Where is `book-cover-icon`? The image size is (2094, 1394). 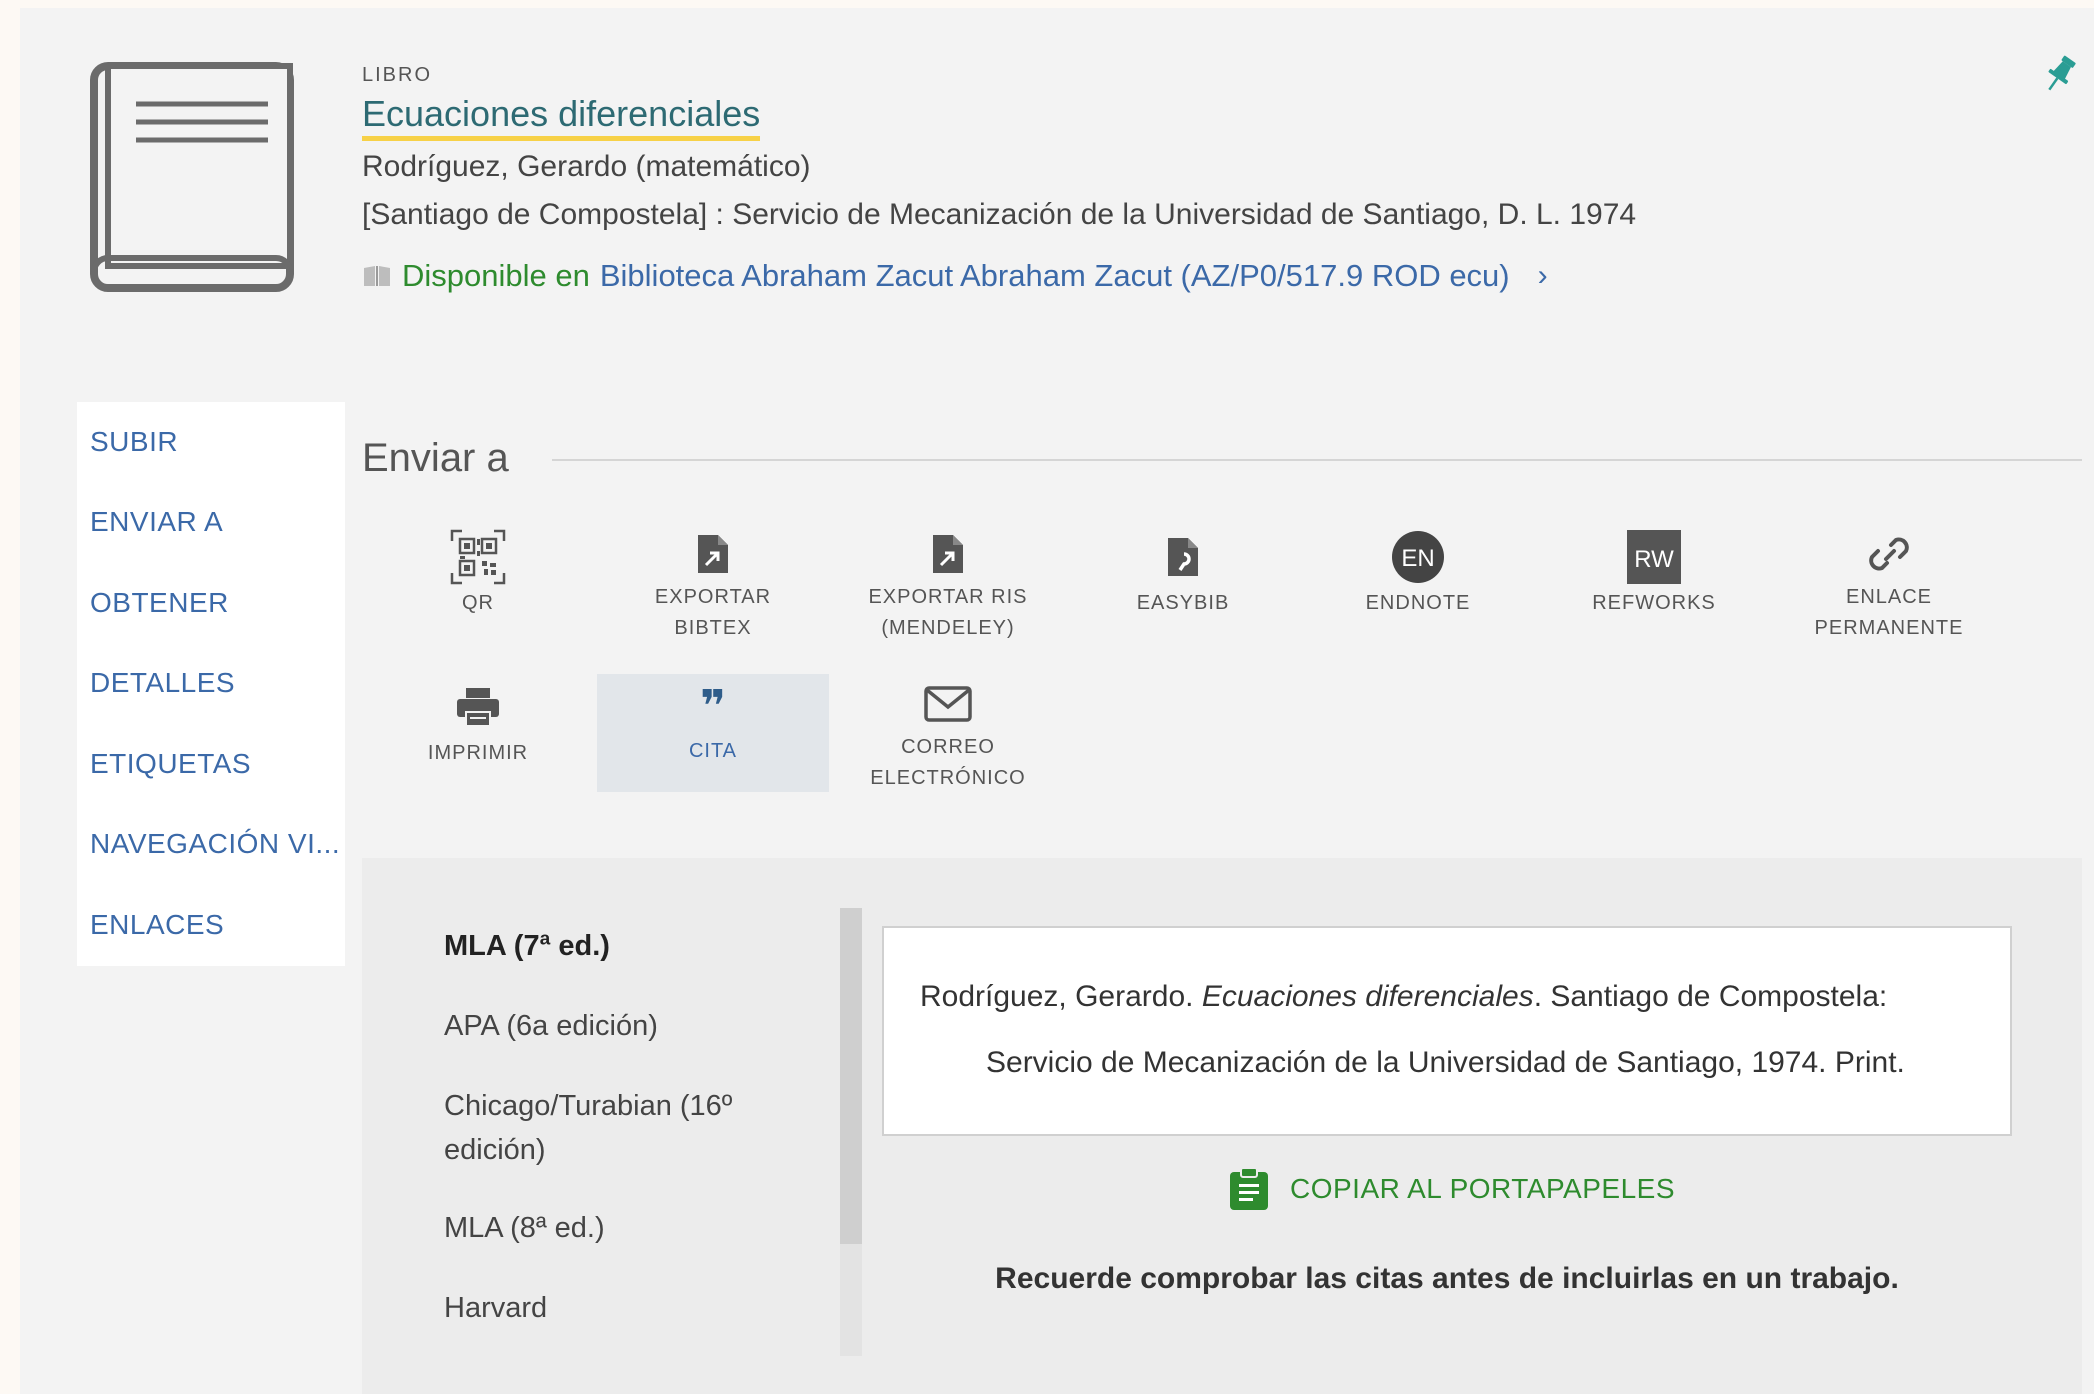 book-cover-icon is located at coordinates (192, 177).